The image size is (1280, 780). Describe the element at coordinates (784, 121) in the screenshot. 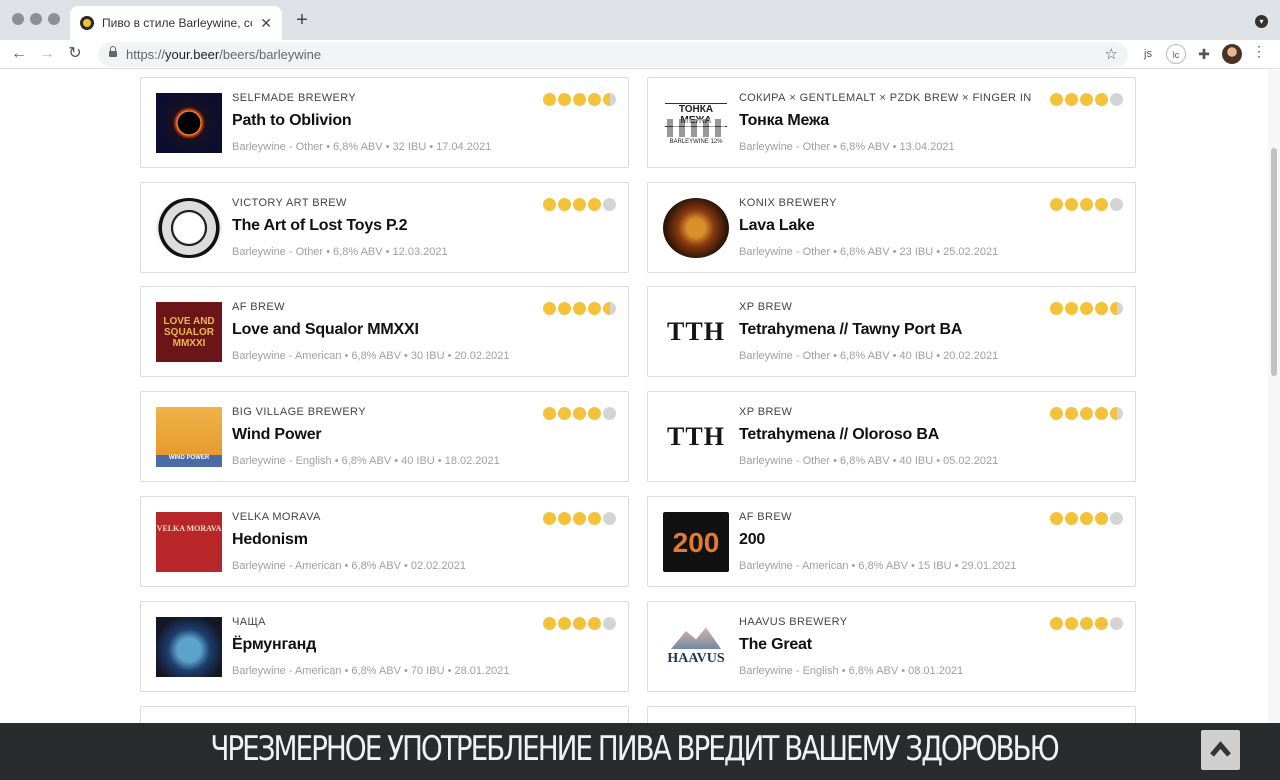

I see `beer-name: Тонка Межа` at that location.